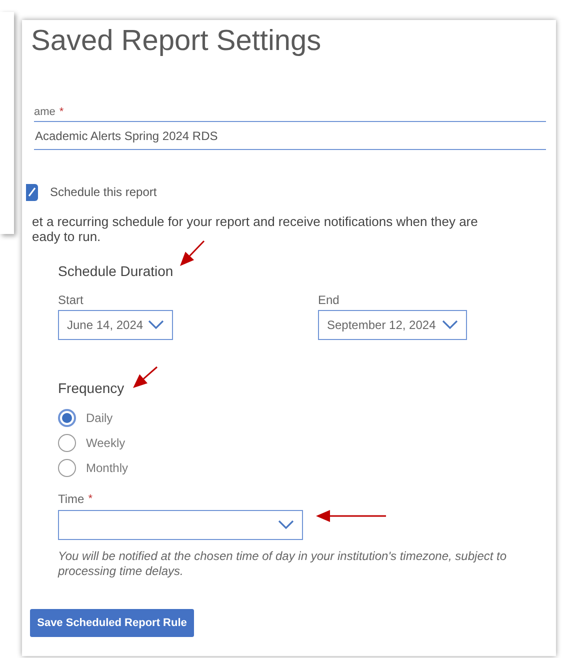 The height and width of the screenshot is (658, 563). Describe the element at coordinates (71, 499) in the screenshot. I see `field-label: Time` at that location.